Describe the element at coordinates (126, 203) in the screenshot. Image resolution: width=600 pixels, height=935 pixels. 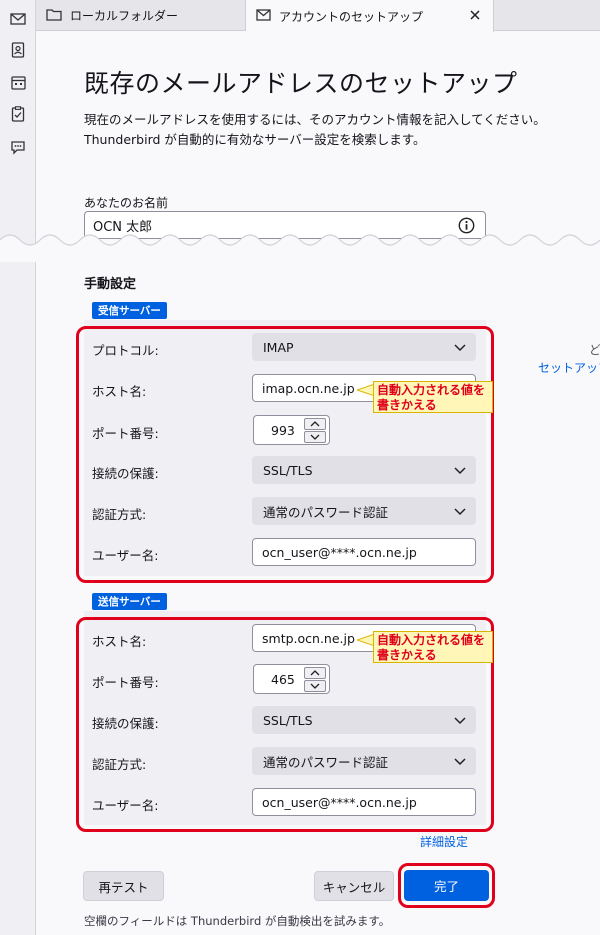
I see `name-label: あなたのお名前` at that location.